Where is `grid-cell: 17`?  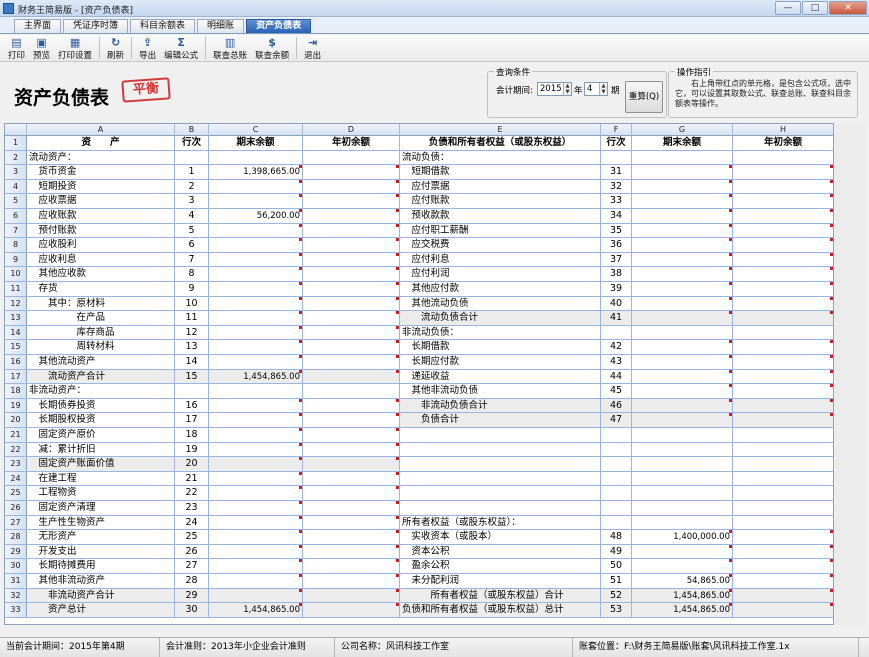
grid-cell: 17 is located at coordinates (192, 420).